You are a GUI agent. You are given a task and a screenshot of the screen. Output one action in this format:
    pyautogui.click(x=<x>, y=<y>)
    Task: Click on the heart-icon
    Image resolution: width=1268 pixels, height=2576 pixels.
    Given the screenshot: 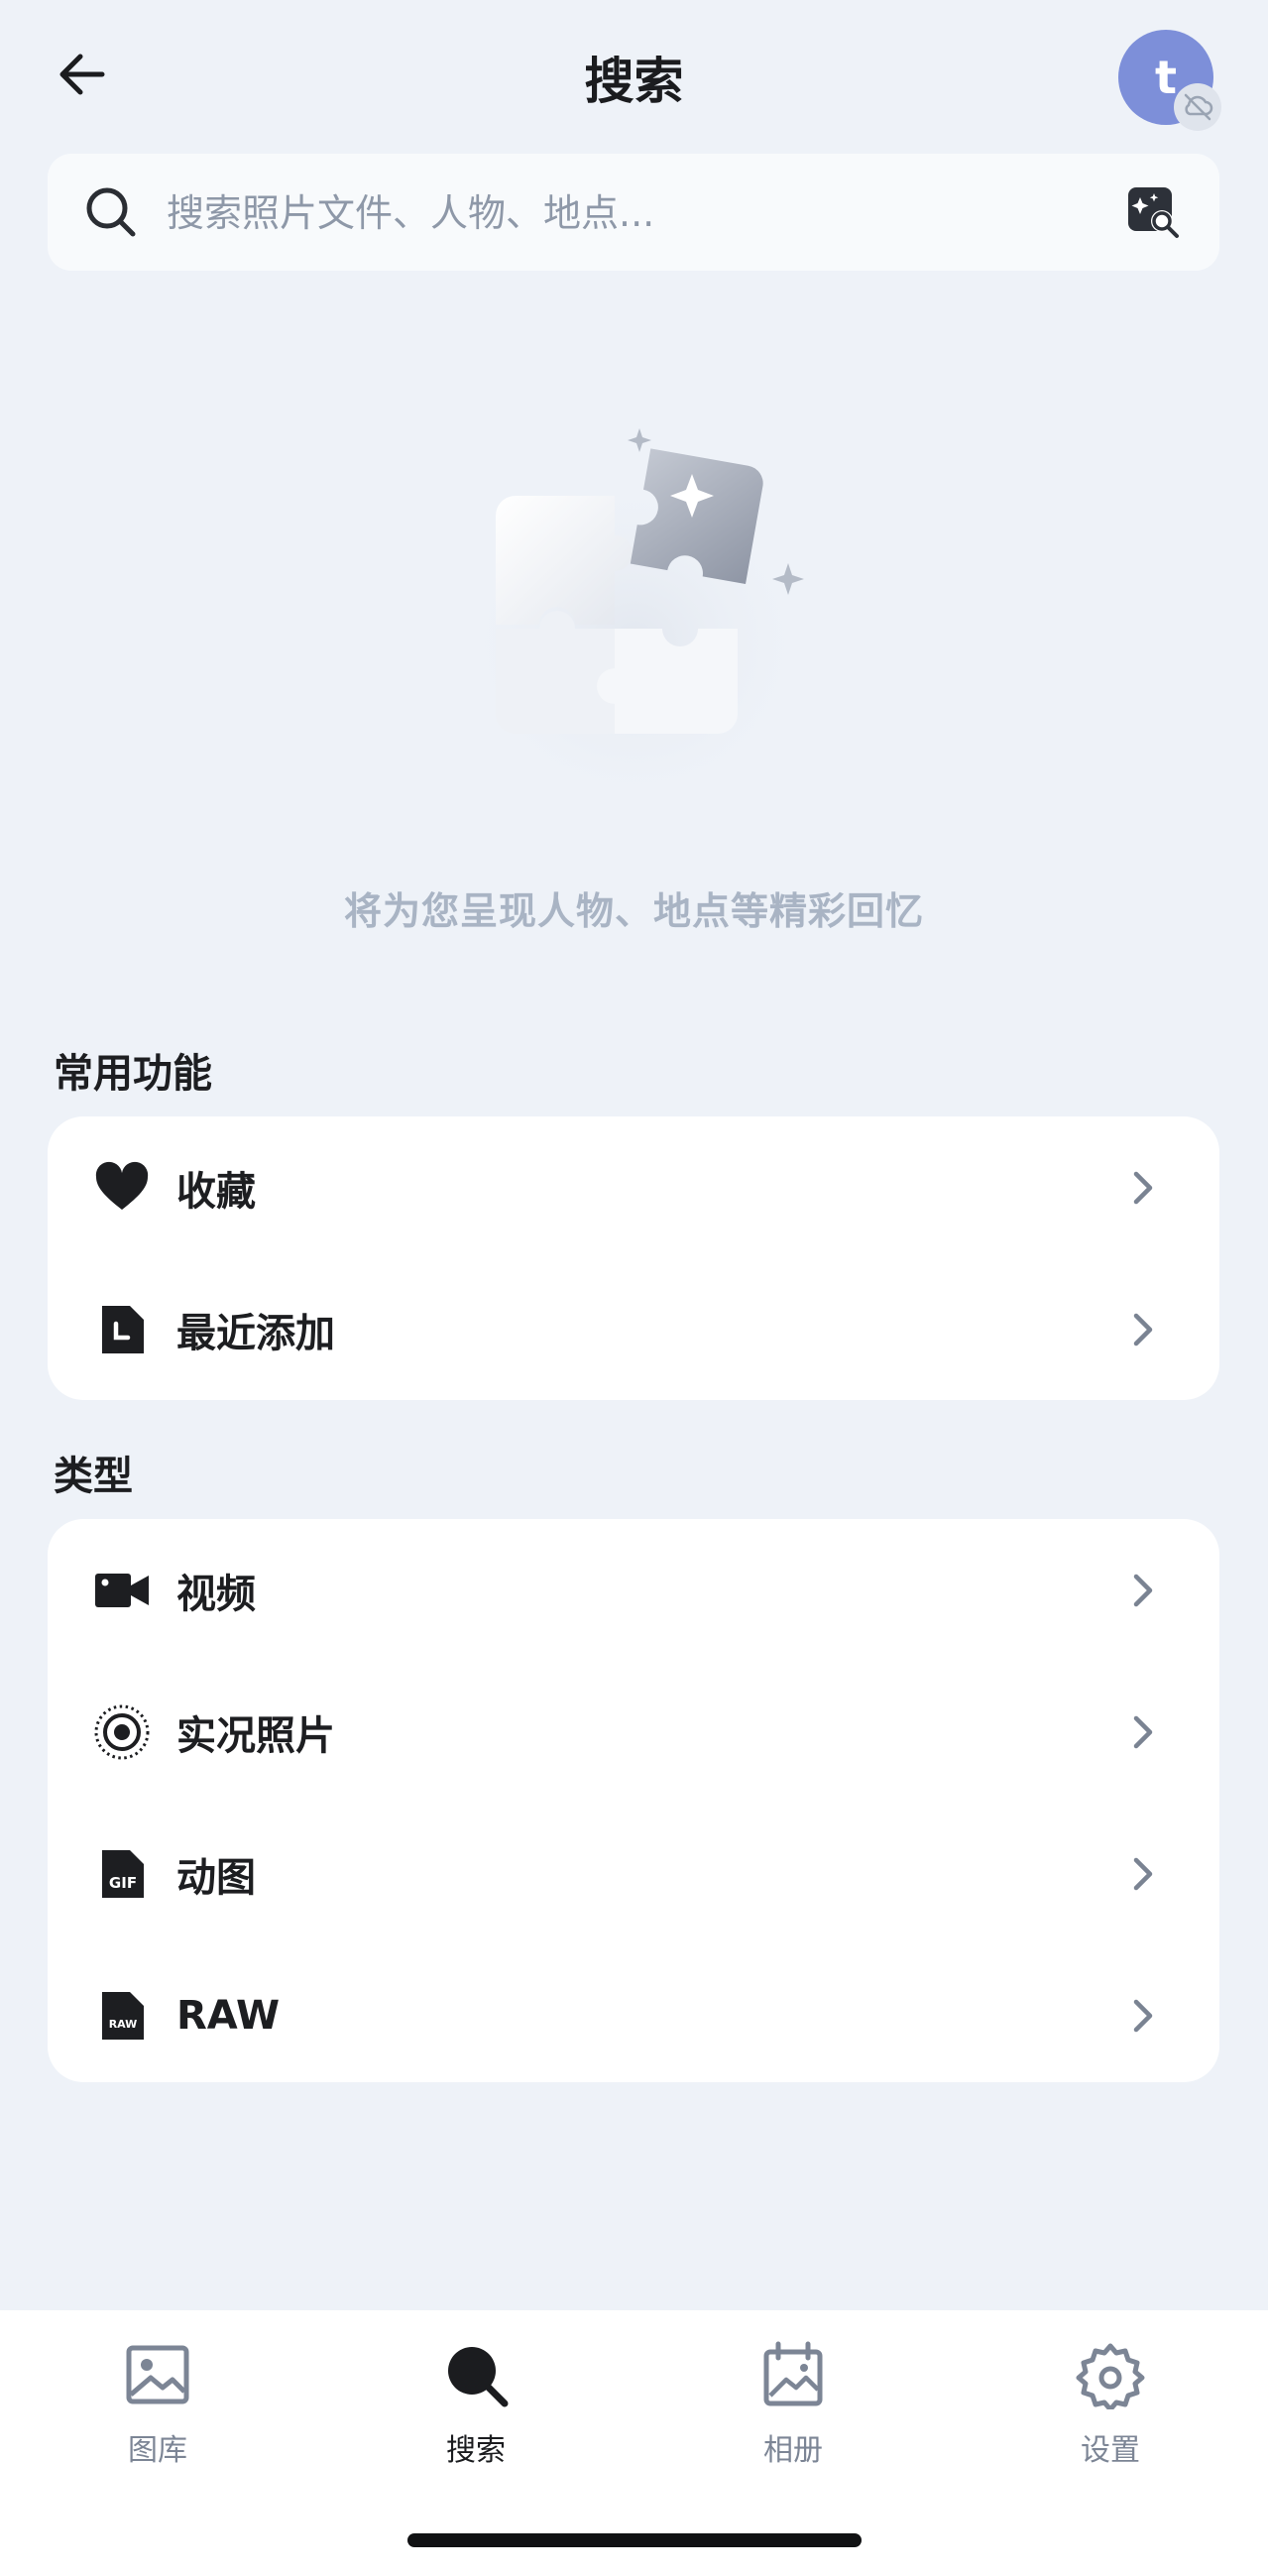 What is the action you would take?
    pyautogui.click(x=122, y=1188)
    